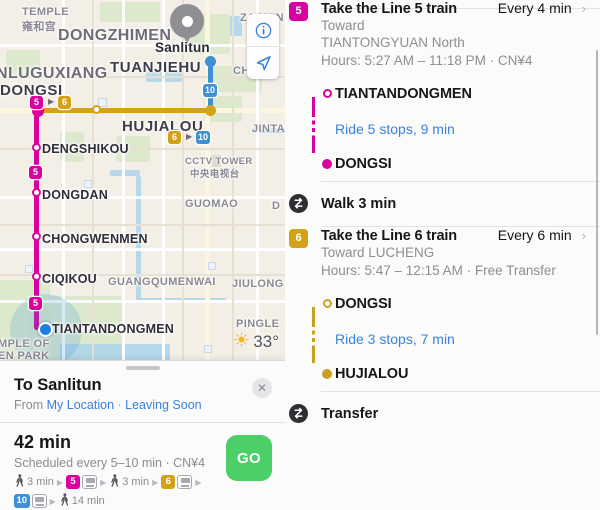 This screenshot has height=510, width=600. Describe the element at coordinates (156, 67) in the screenshot. I see `map-label: TUANJIEHU` at that location.